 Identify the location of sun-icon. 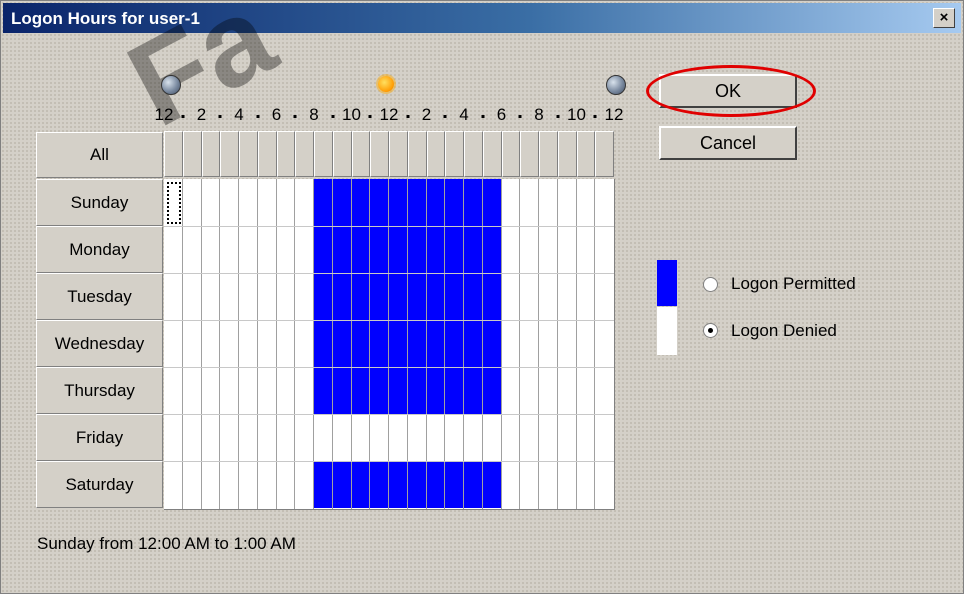
(386, 84).